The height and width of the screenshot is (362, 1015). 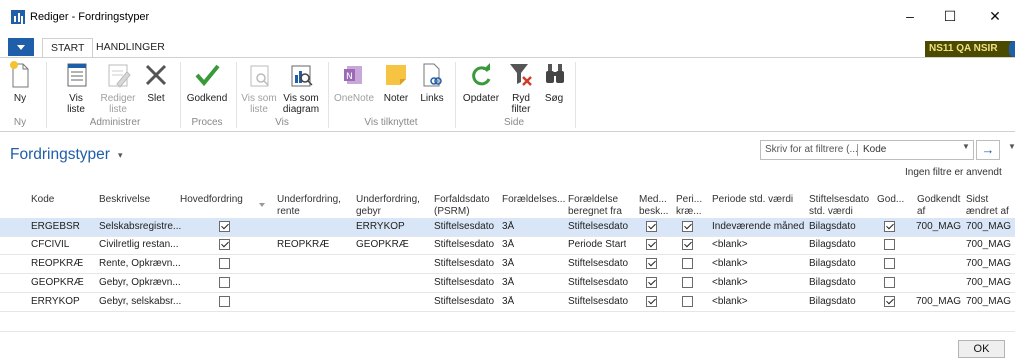 What do you see at coordinates (988, 150) in the screenshot?
I see `apply-filter-button: →` at bounding box center [988, 150].